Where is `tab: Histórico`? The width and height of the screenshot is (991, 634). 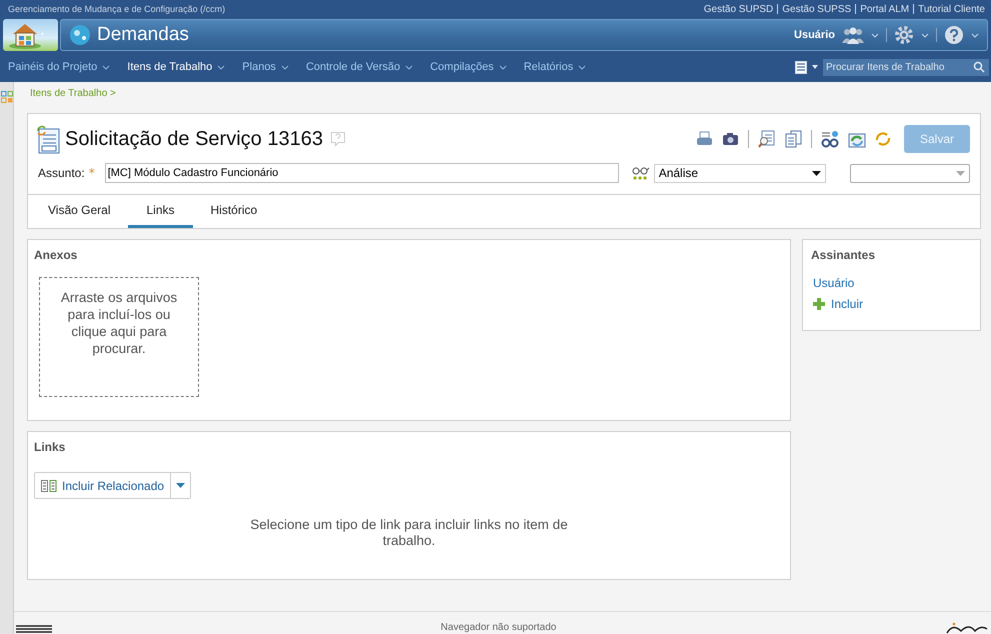
tab: Histórico is located at coordinates (234, 211).